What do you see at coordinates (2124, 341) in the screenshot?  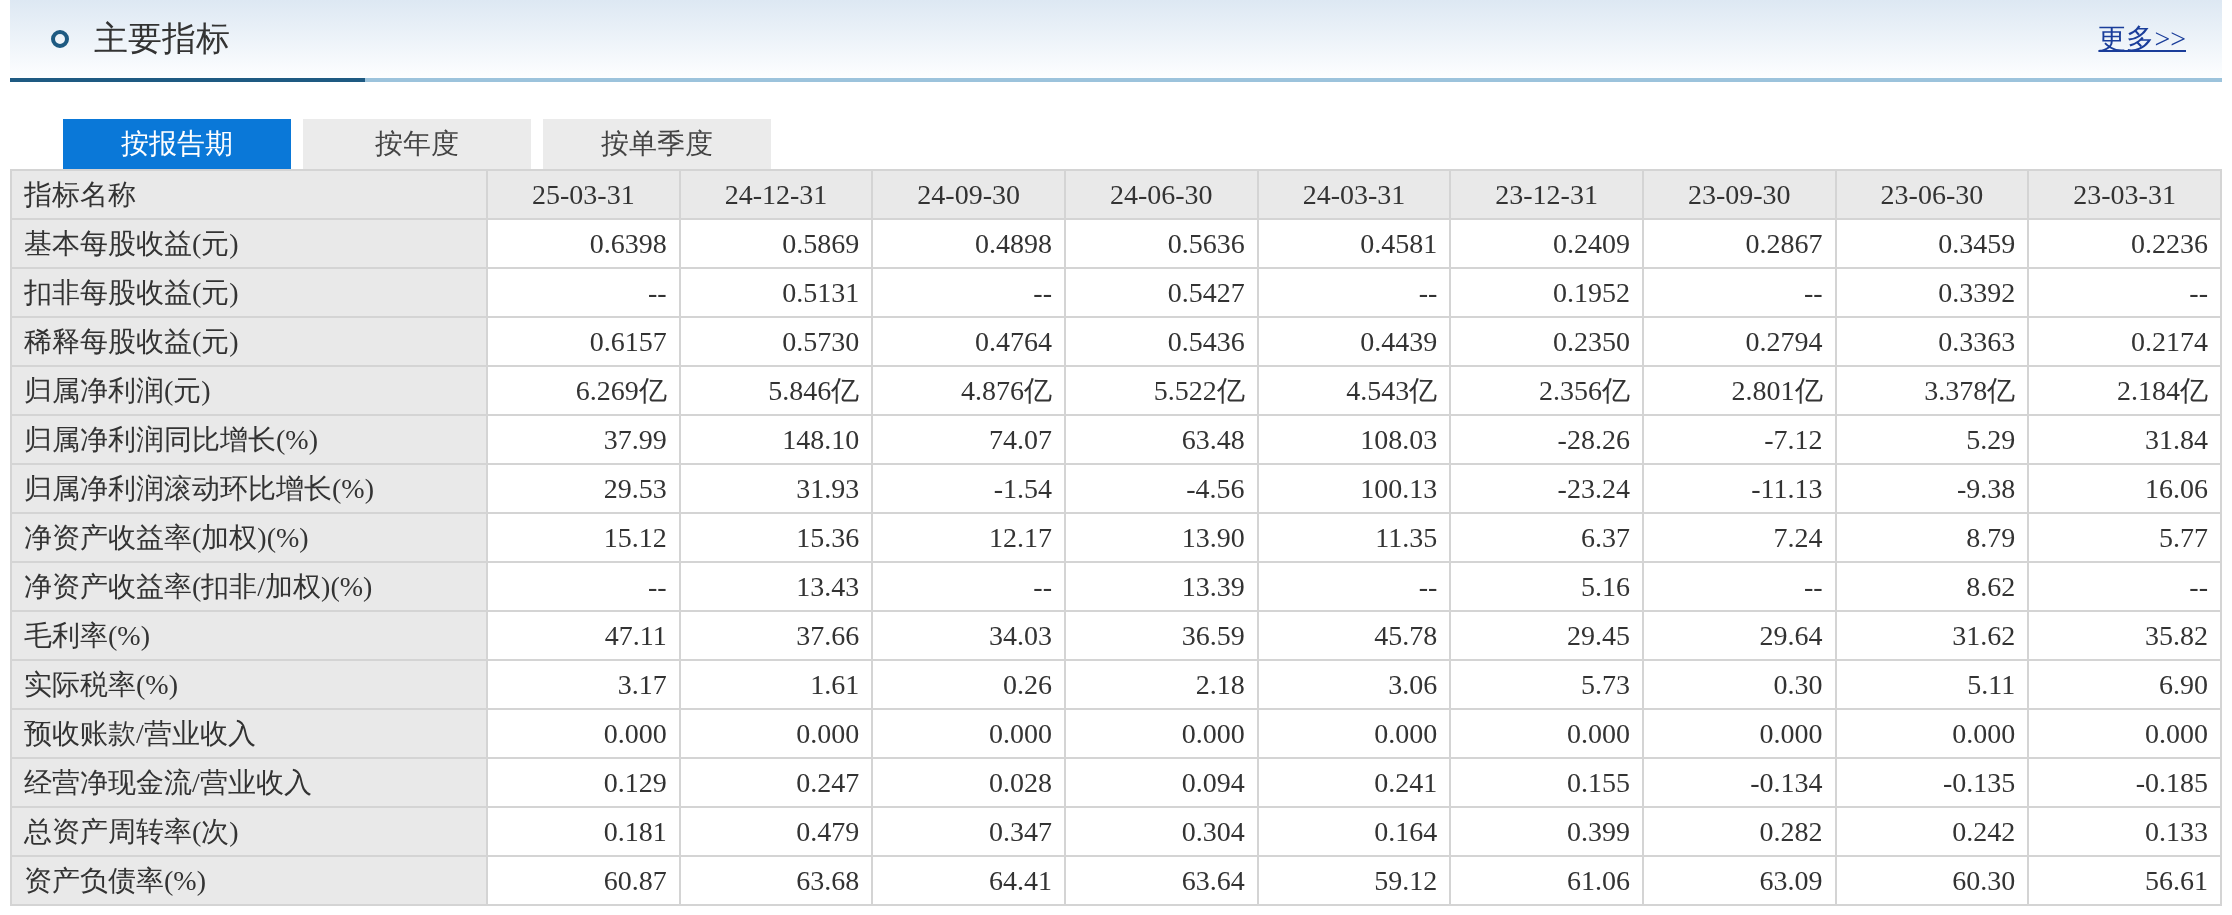 I see `table-cell: 0.2174` at bounding box center [2124, 341].